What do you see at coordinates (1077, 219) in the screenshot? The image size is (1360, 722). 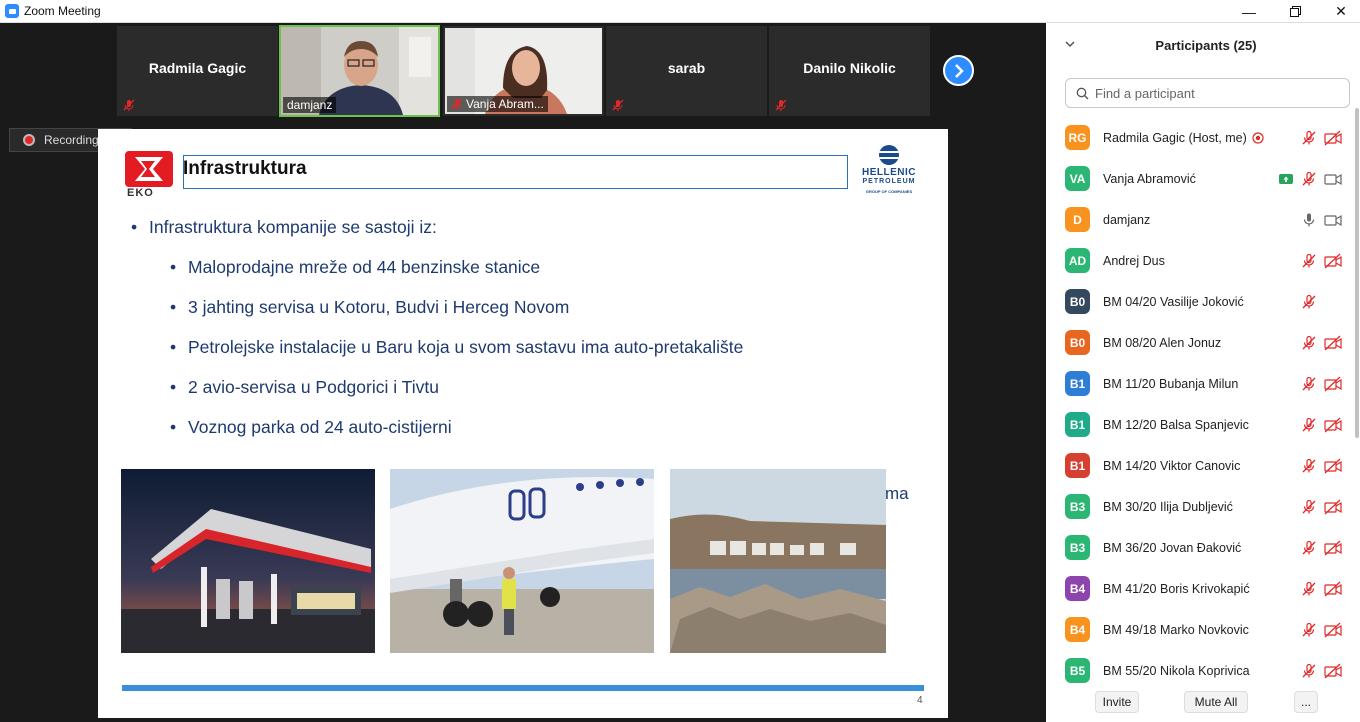 I see `avatar: D` at bounding box center [1077, 219].